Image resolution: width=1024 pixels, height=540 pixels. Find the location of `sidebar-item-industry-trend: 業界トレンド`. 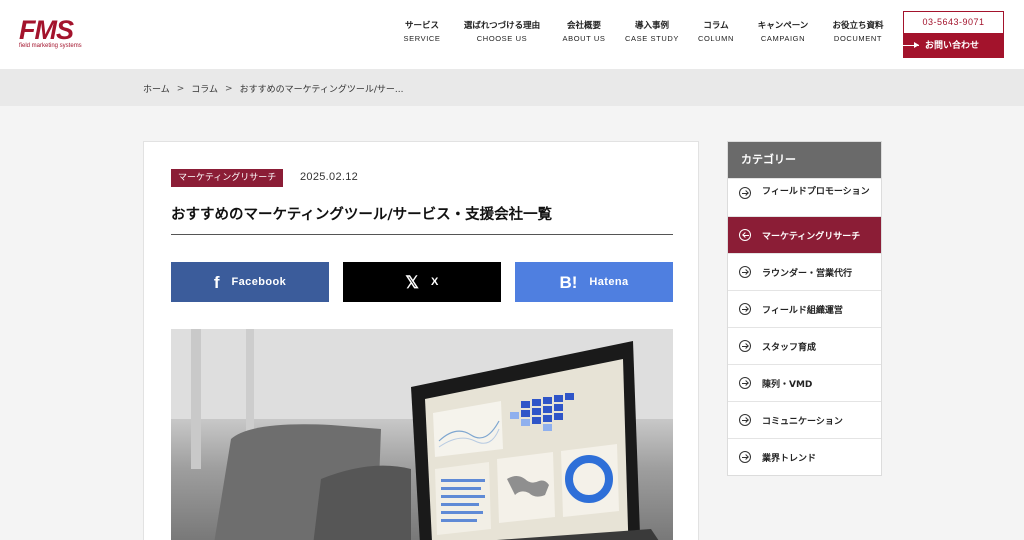

sidebar-item-industry-trend: 業界トレンド is located at coordinates (804, 456).